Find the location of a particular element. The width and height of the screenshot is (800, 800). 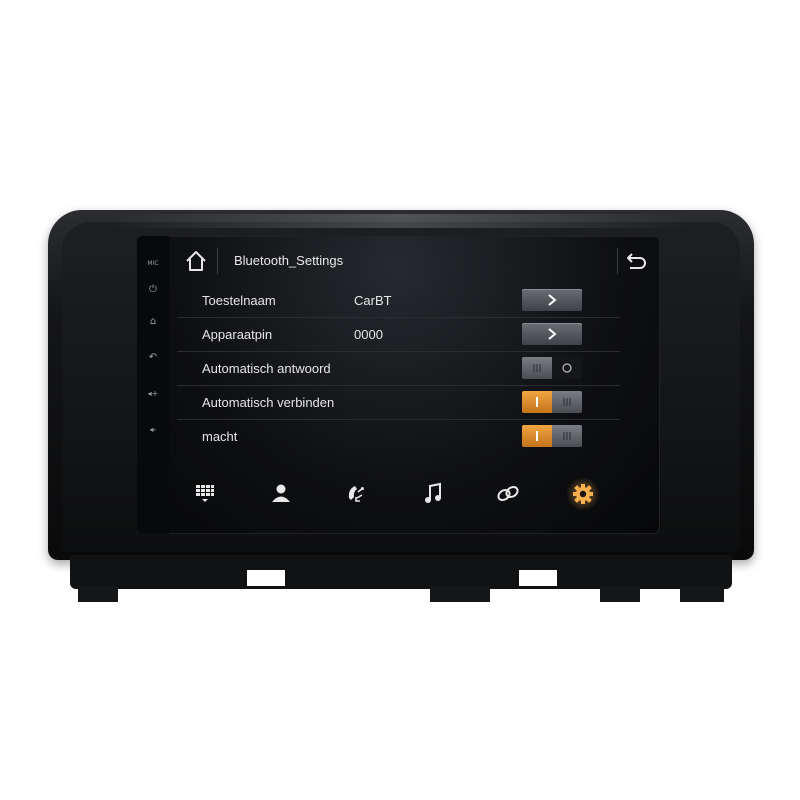

off-circle-icon is located at coordinates (567, 368).